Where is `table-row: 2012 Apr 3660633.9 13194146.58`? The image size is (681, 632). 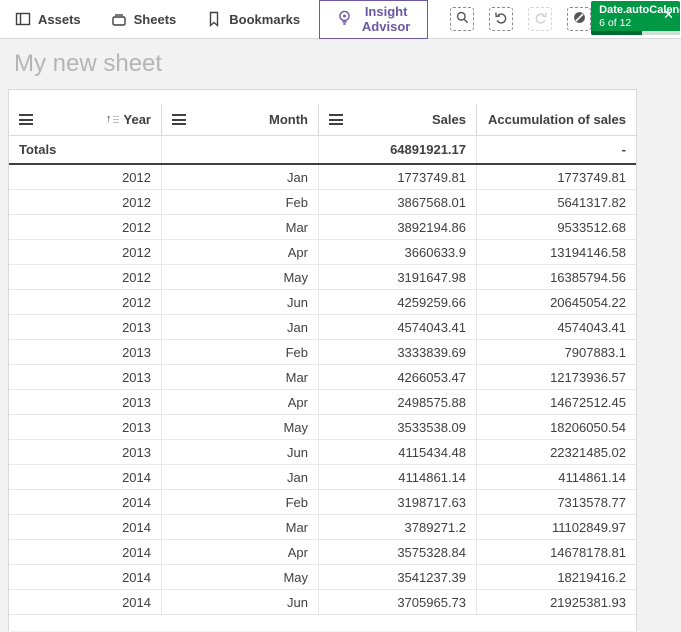
table-row: 2012 Apr 3660633.9 13194146.58 is located at coordinates (322, 252).